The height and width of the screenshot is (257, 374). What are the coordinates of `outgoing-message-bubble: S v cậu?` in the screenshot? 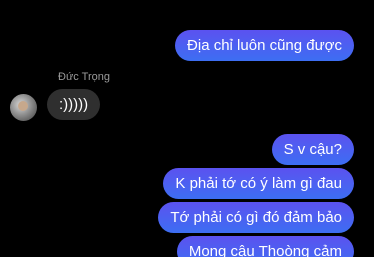 It's located at (312, 149).